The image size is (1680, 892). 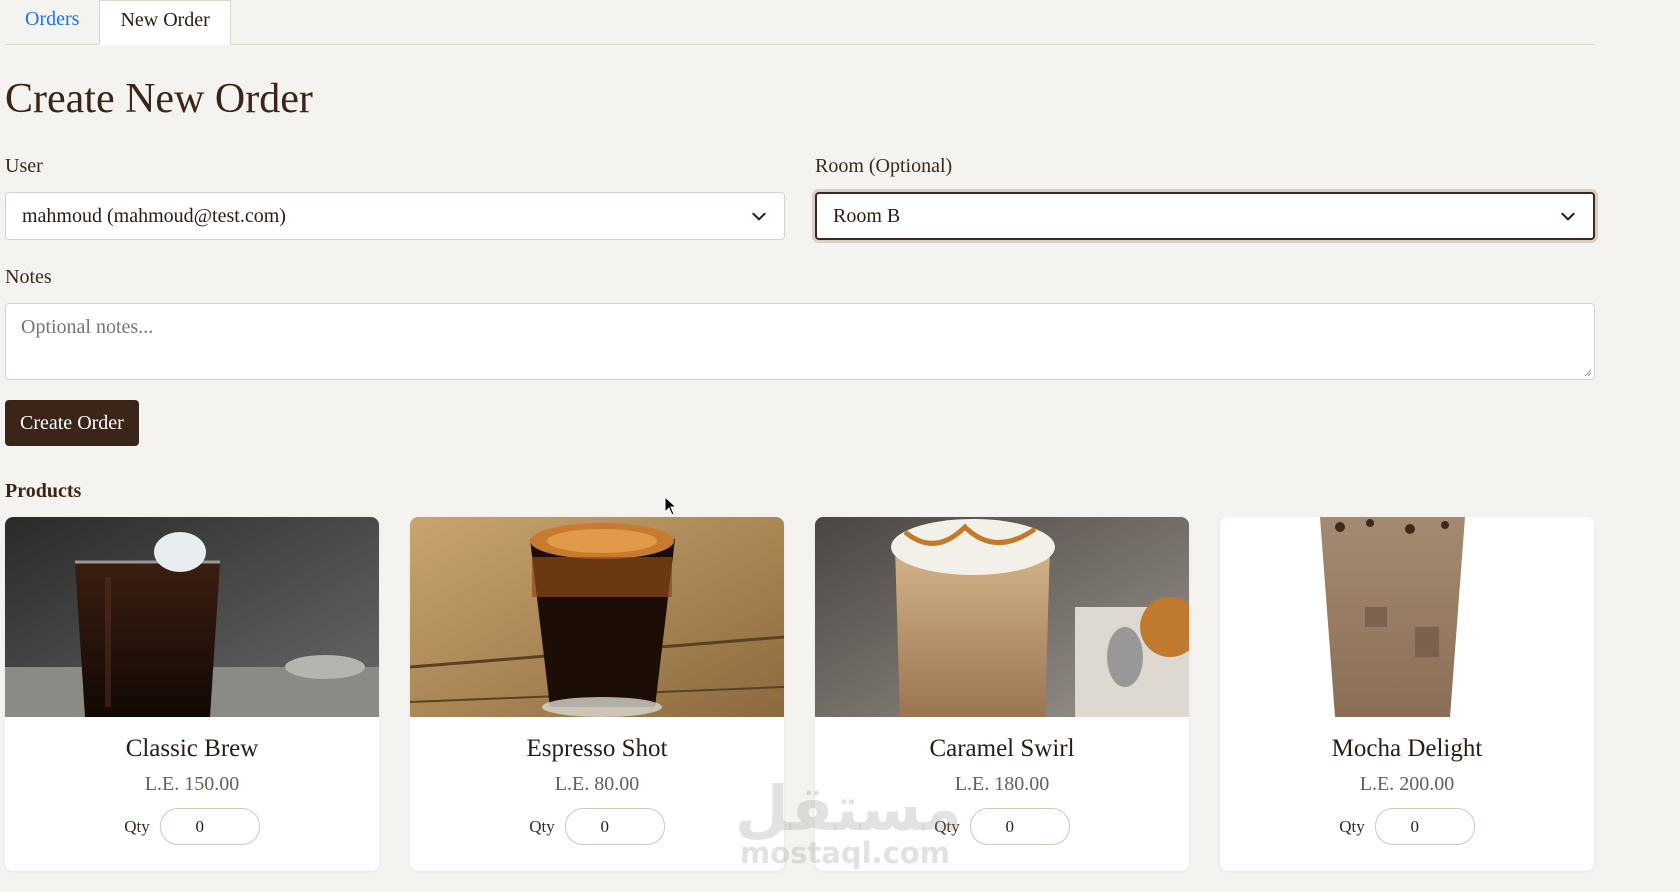 What do you see at coordinates (24, 166) in the screenshot?
I see `user-label: User` at bounding box center [24, 166].